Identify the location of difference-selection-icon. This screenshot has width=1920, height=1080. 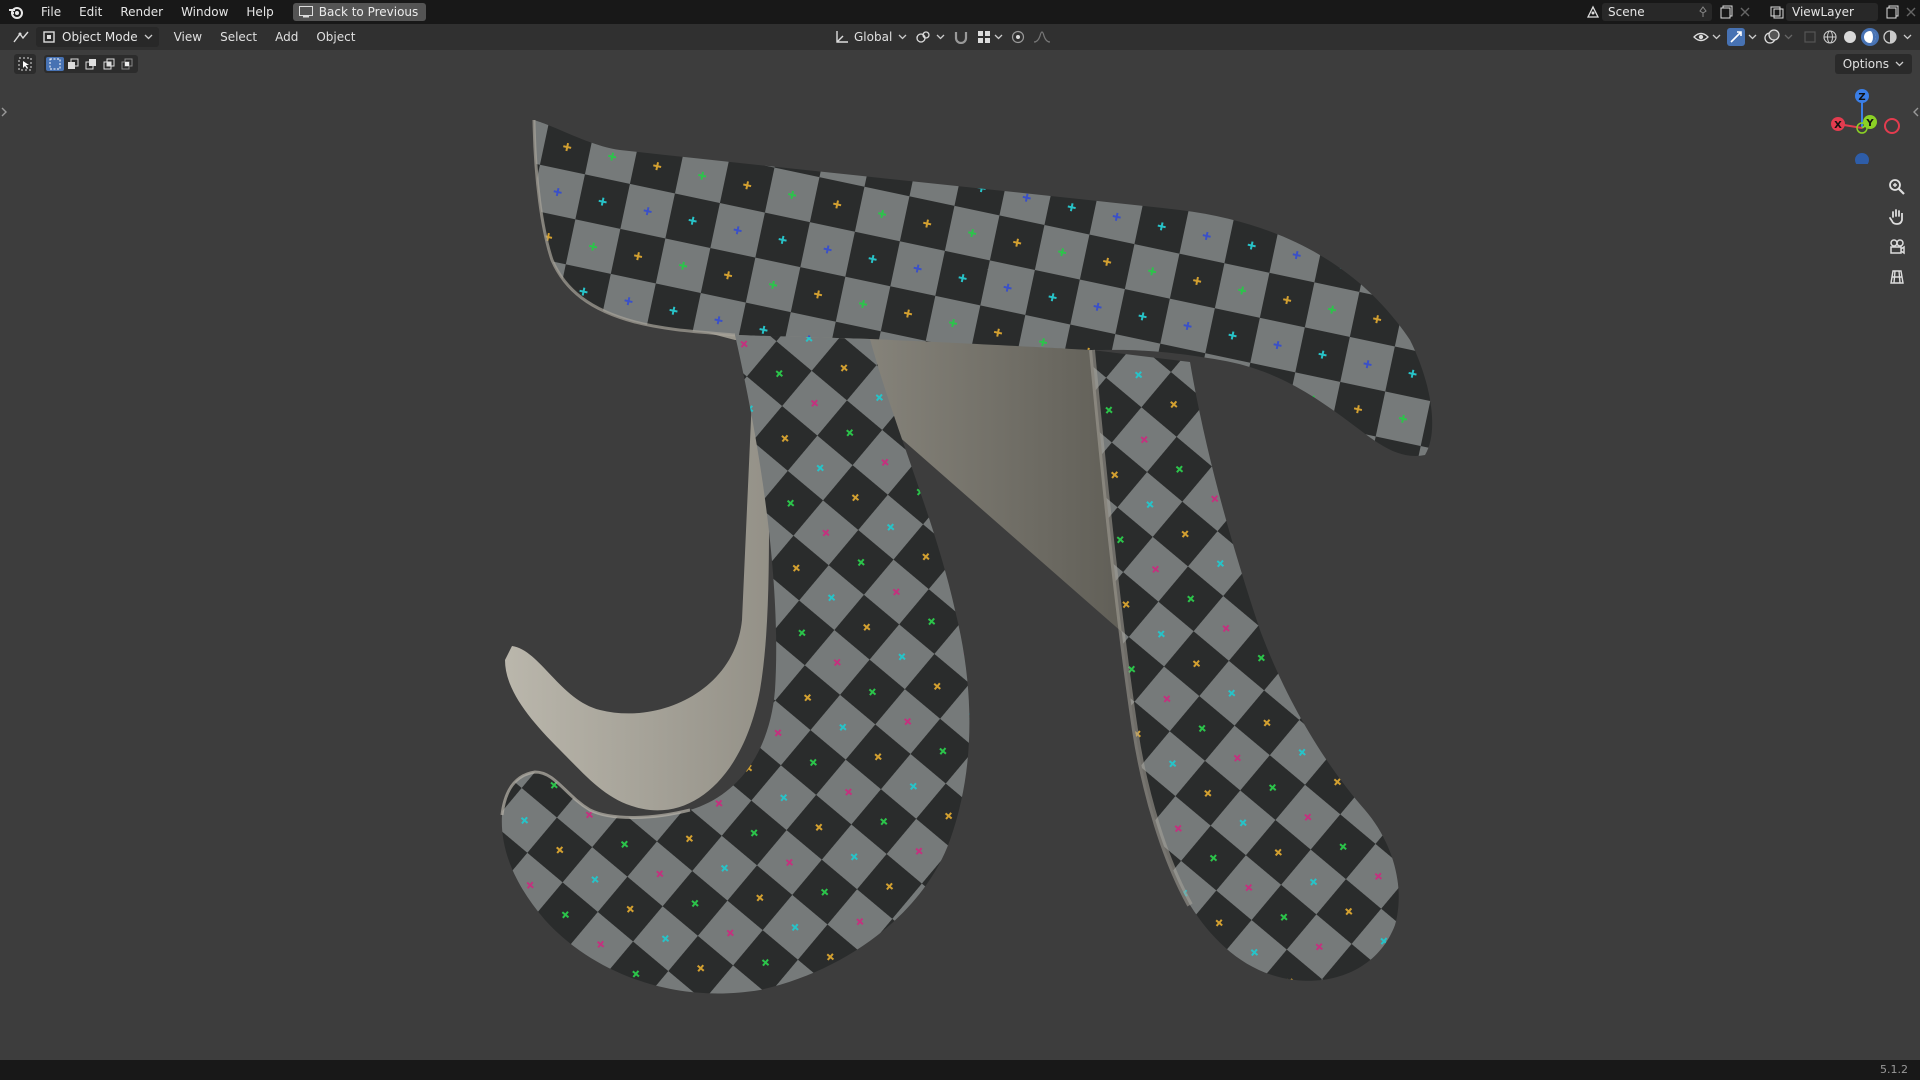
(109, 64).